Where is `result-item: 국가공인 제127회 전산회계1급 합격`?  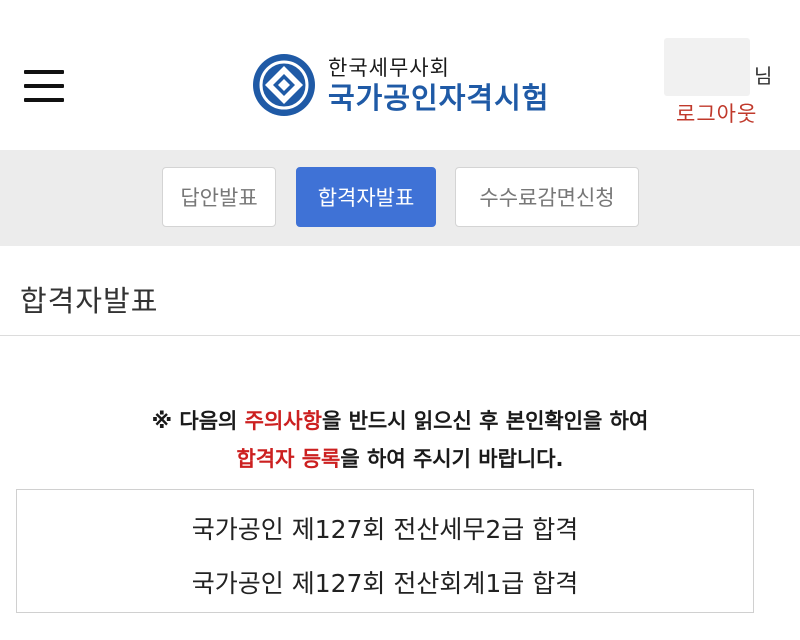
result-item: 국가공인 제127회 전산회계1급 합격 is located at coordinates (385, 583).